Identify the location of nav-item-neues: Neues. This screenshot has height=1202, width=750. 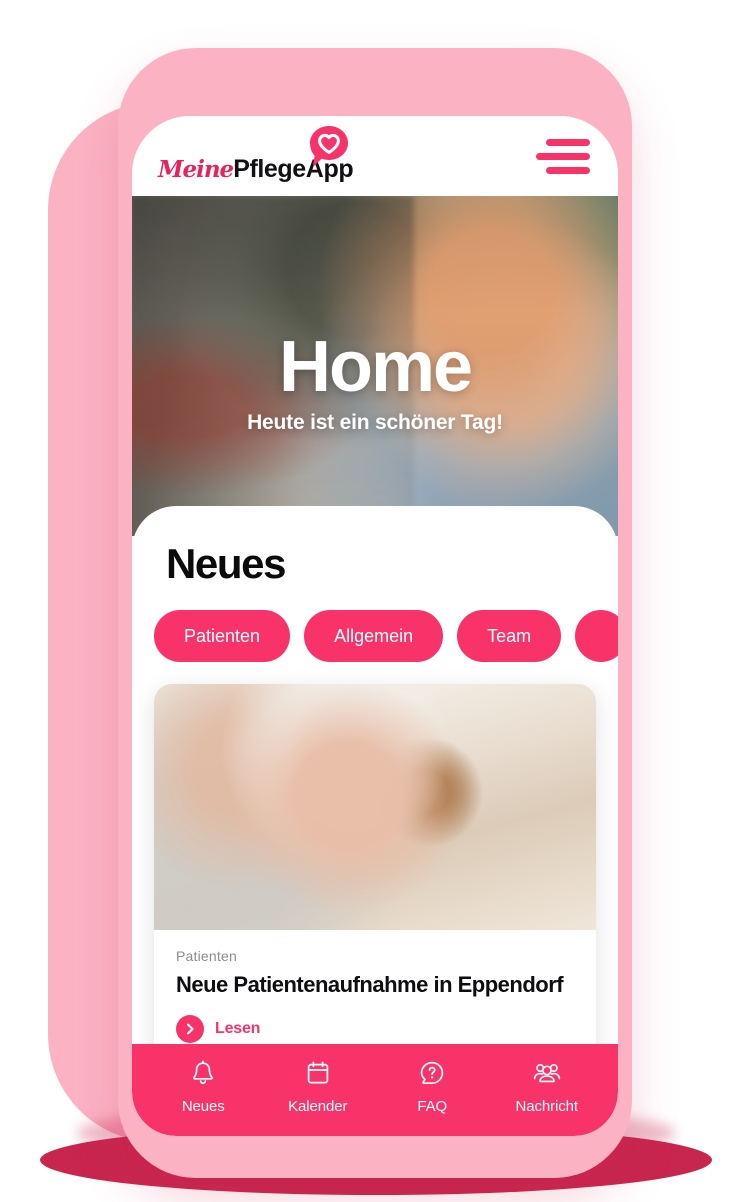
(203, 1087).